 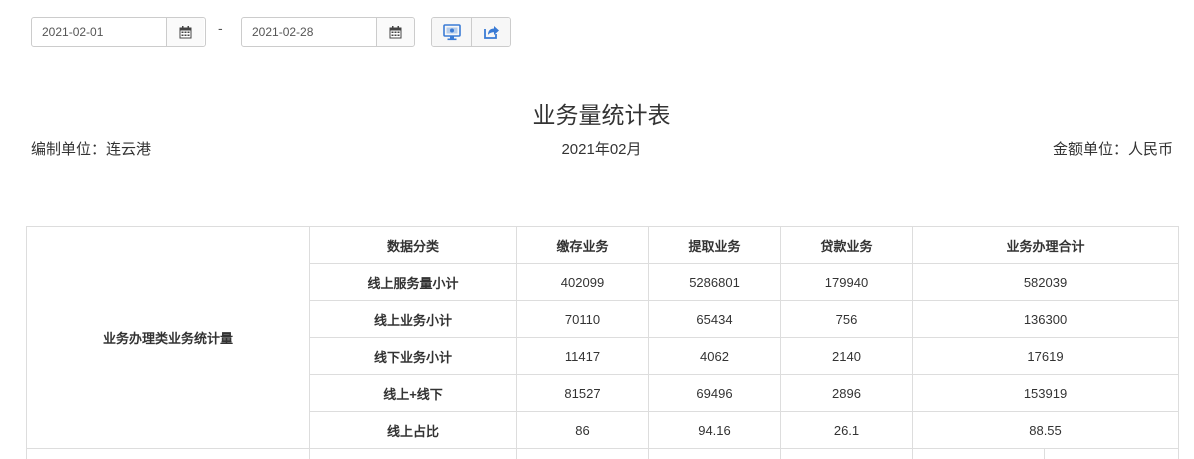 What do you see at coordinates (846, 245) in the screenshot?
I see `column-header: 贷款业务` at bounding box center [846, 245].